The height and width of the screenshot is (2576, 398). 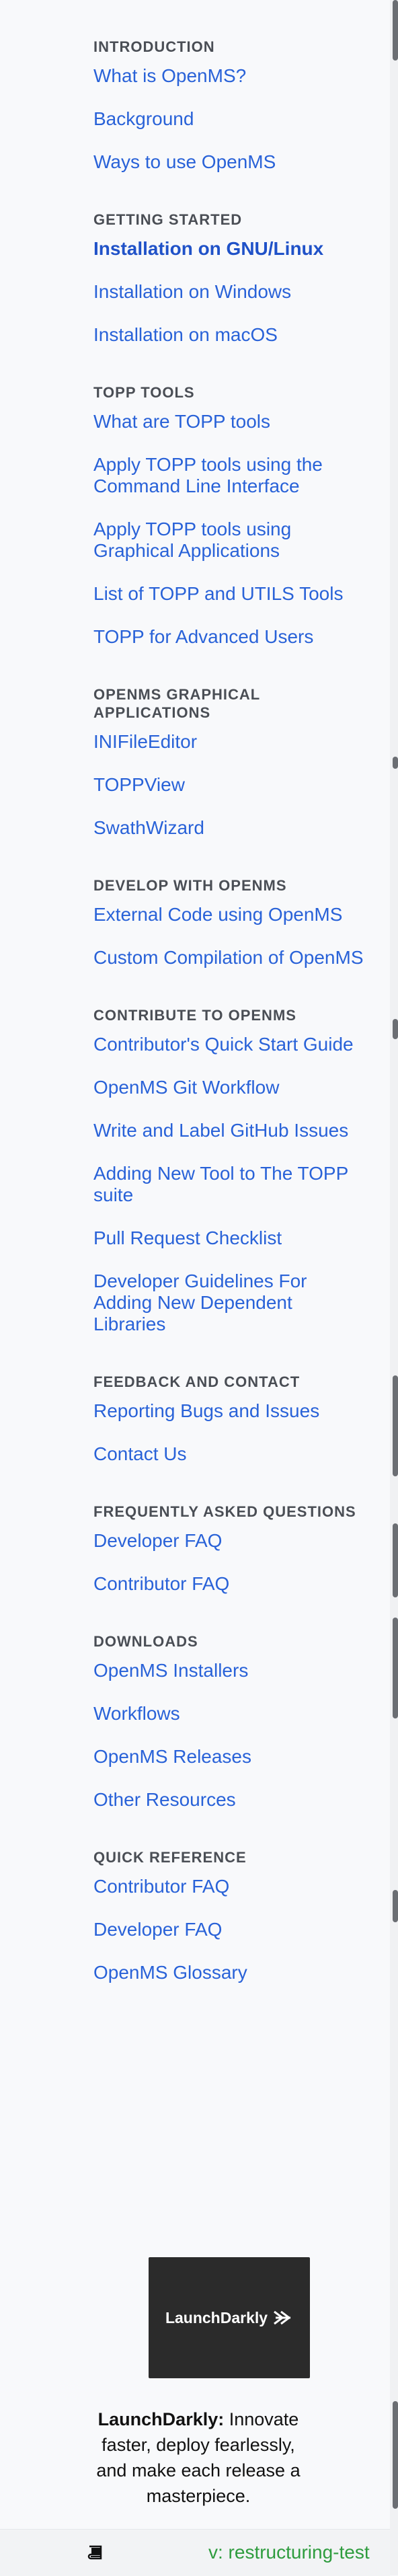 What do you see at coordinates (231, 1411) in the screenshot?
I see `sidebar-link: Reporting Bugs and Issues` at bounding box center [231, 1411].